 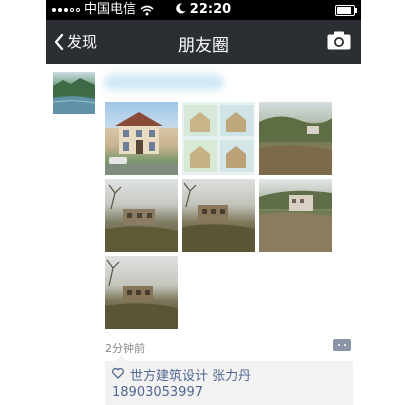 I want to click on avatar, so click(x=74, y=93).